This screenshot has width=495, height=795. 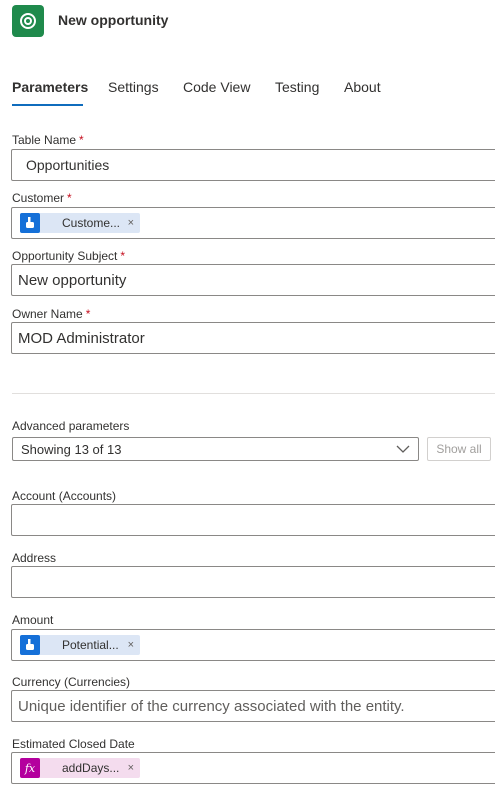 What do you see at coordinates (253, 338) in the screenshot?
I see `owner-name-field: MOD Administrator` at bounding box center [253, 338].